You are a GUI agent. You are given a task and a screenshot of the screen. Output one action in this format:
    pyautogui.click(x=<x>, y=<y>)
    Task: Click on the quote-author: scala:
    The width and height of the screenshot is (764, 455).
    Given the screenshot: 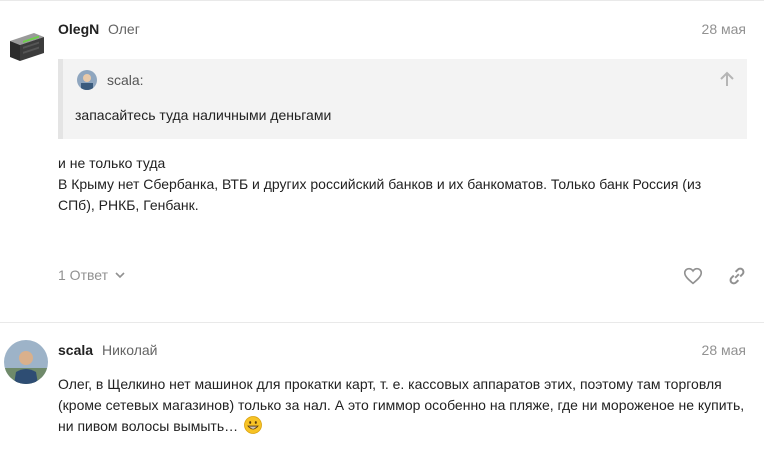 What is the action you would take?
    pyautogui.click(x=125, y=80)
    